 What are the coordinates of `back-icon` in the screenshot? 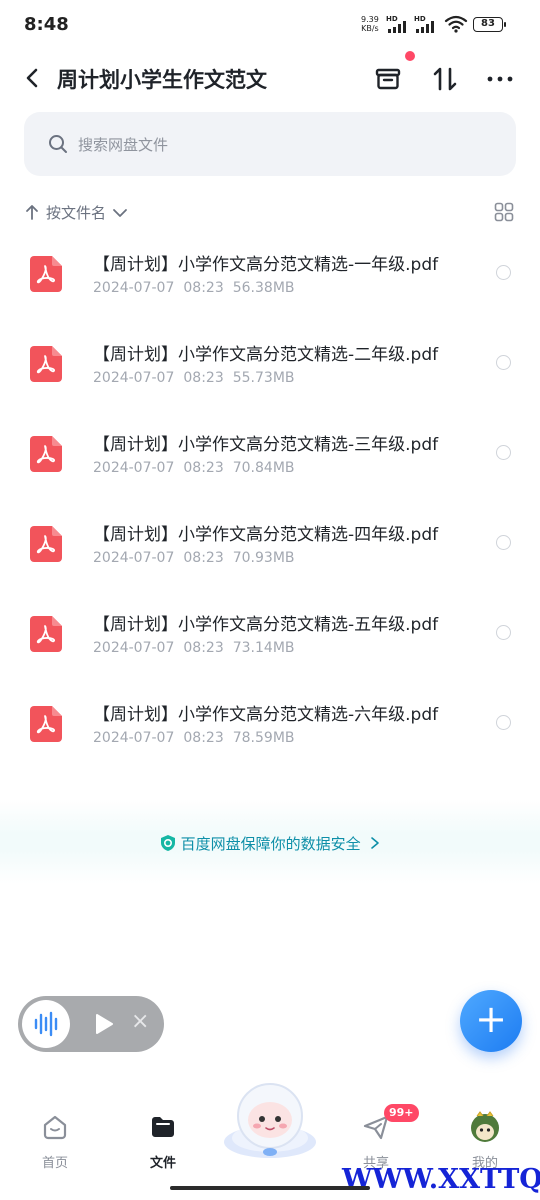 It's located at (33, 78).